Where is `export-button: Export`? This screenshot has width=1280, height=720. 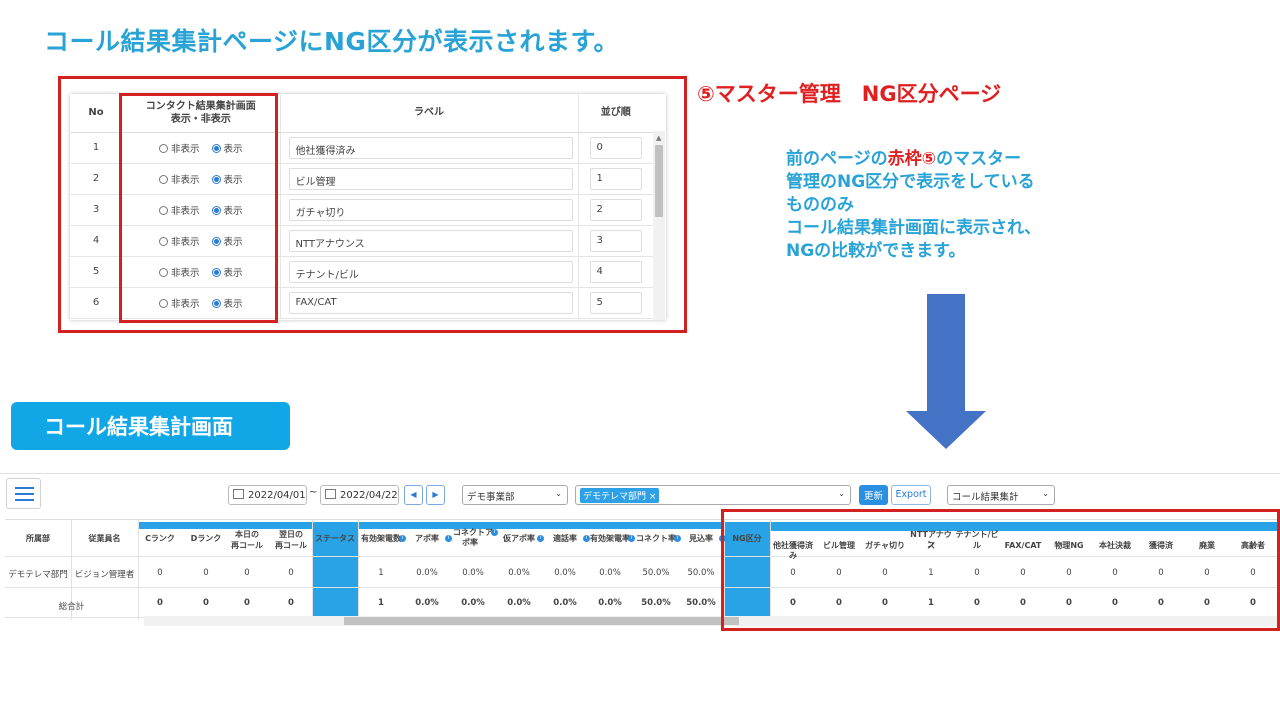 export-button: Export is located at coordinates (911, 495).